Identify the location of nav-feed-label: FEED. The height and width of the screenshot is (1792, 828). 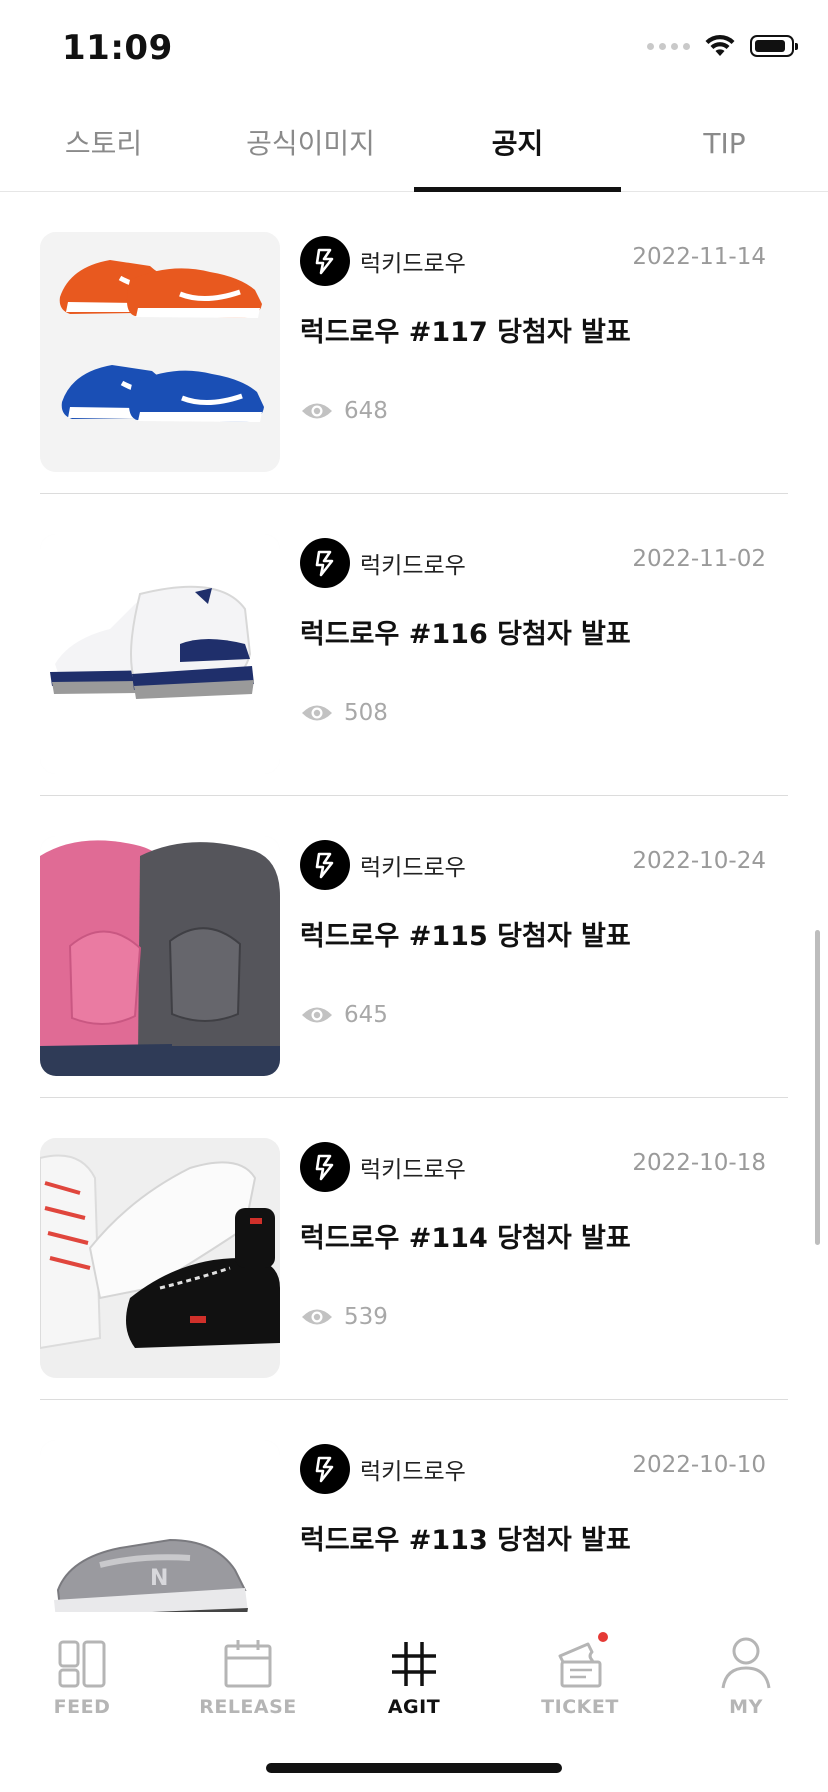
(82, 1707).